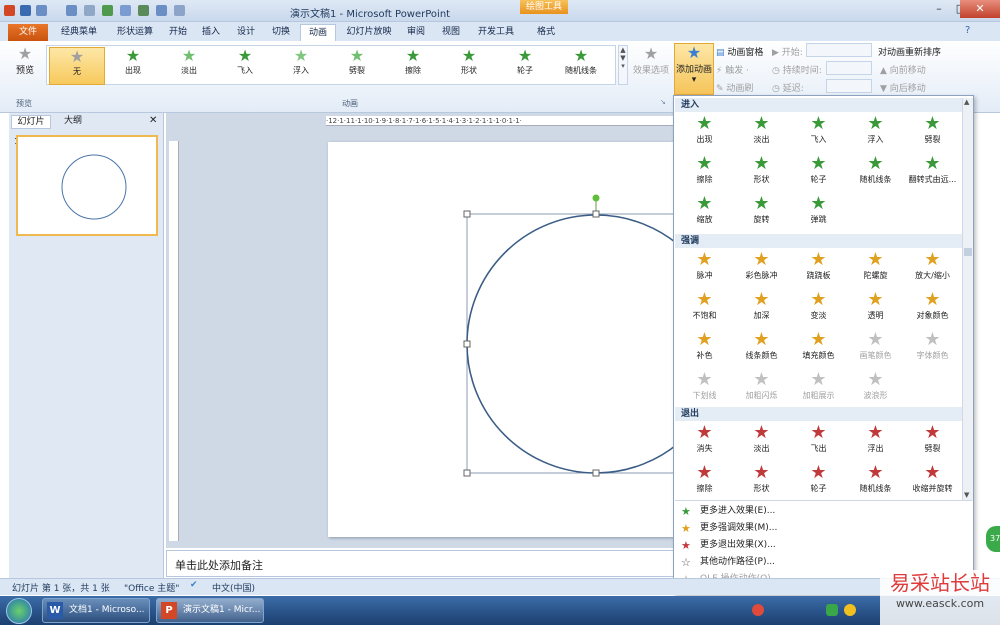  Describe the element at coordinates (245, 66) in the screenshot. I see `gallery-item-fly-in: ★ 飞入` at that location.